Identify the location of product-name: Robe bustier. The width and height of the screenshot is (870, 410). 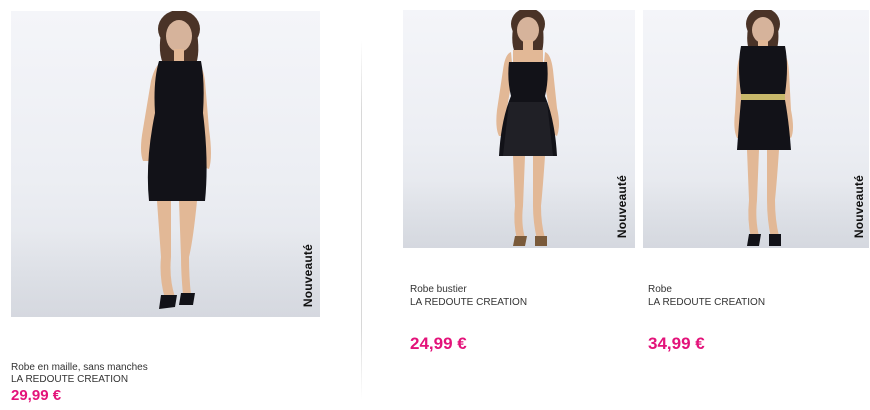
(438, 289).